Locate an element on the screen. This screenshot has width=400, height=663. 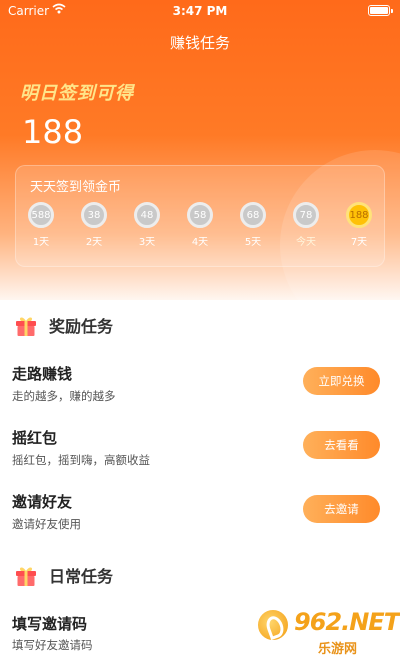
day-label: 7天 is located at coordinates (359, 242).